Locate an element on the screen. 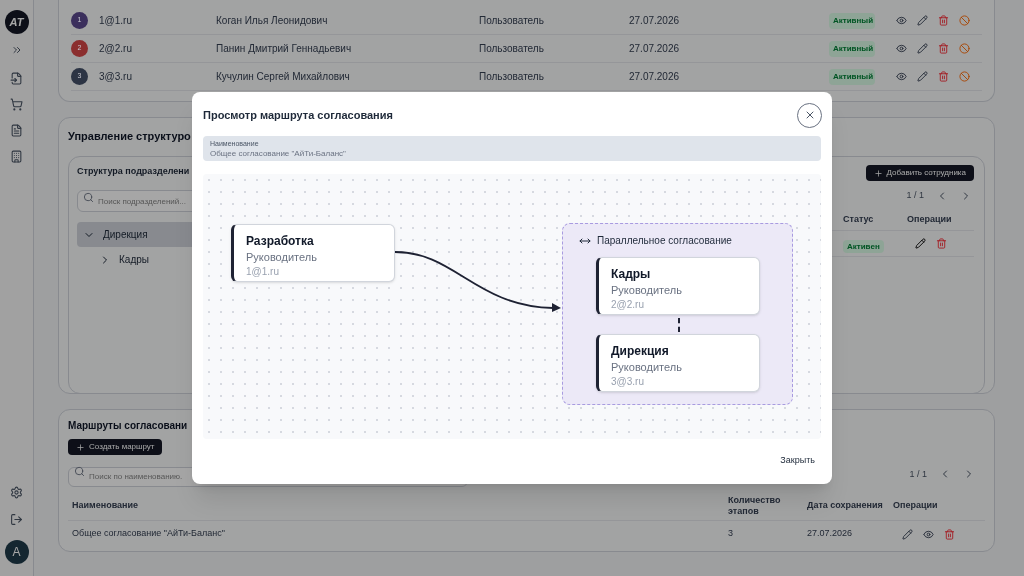  table-cell-text: 3@3.ru is located at coordinates (116, 77).